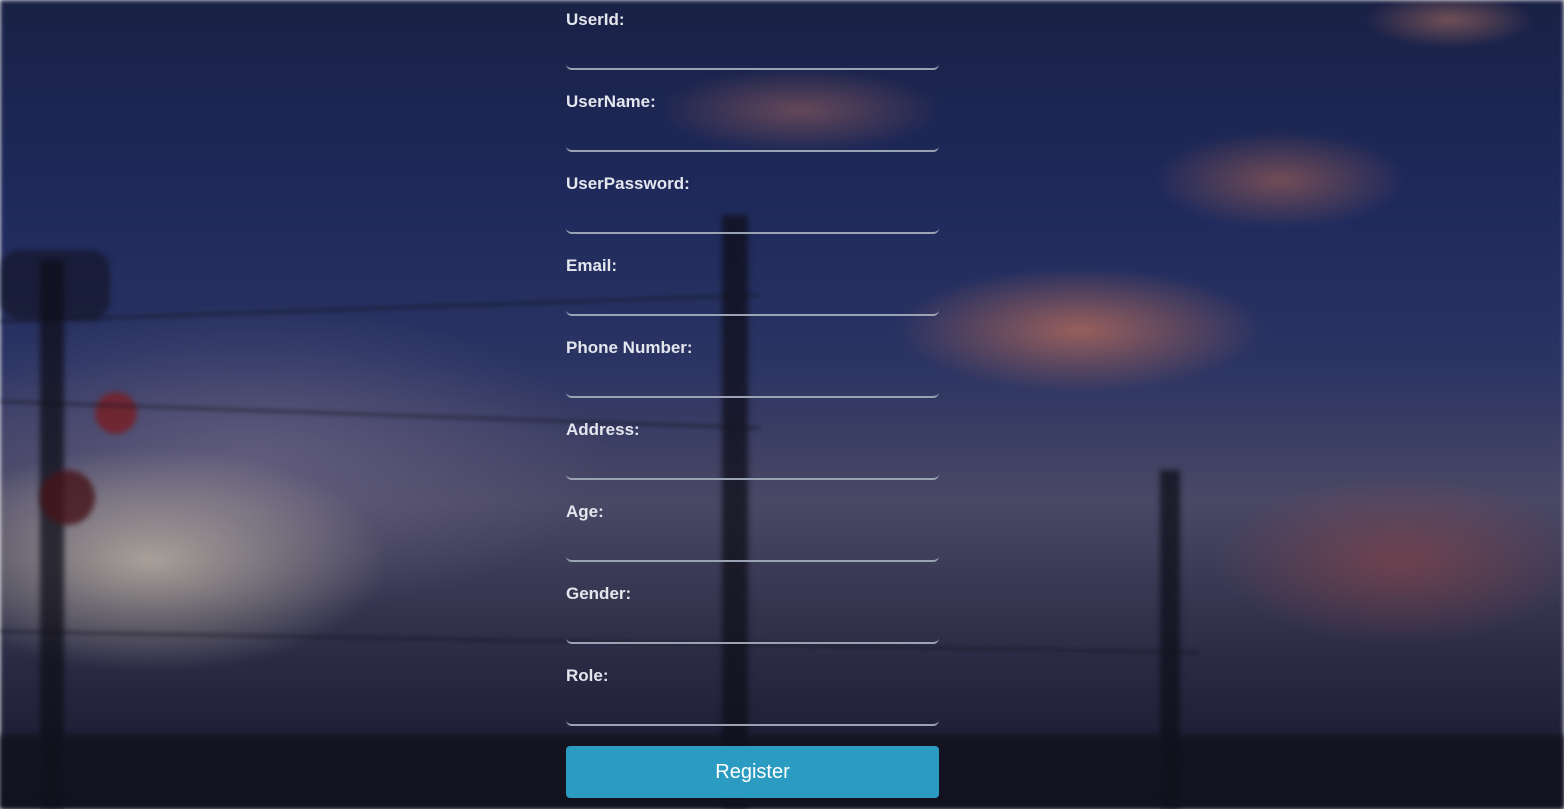 This screenshot has width=1564, height=809. Describe the element at coordinates (599, 593) in the screenshot. I see `gender-label: Gender:` at that location.